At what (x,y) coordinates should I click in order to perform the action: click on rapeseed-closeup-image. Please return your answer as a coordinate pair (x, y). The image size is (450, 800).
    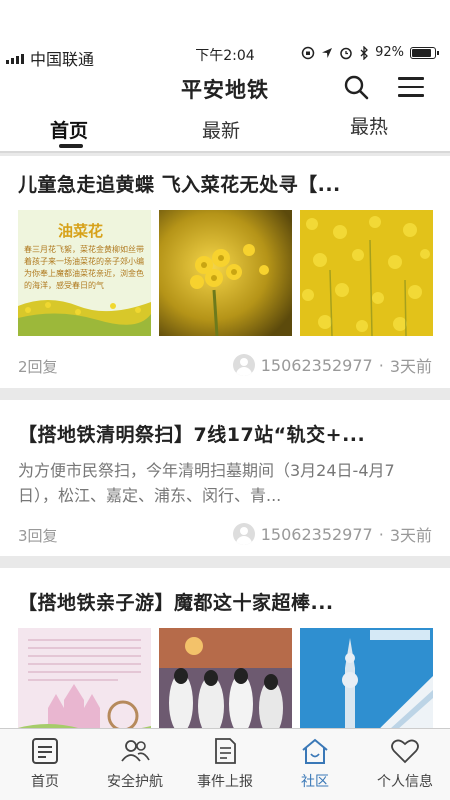
    Looking at the image, I should click on (225, 273).